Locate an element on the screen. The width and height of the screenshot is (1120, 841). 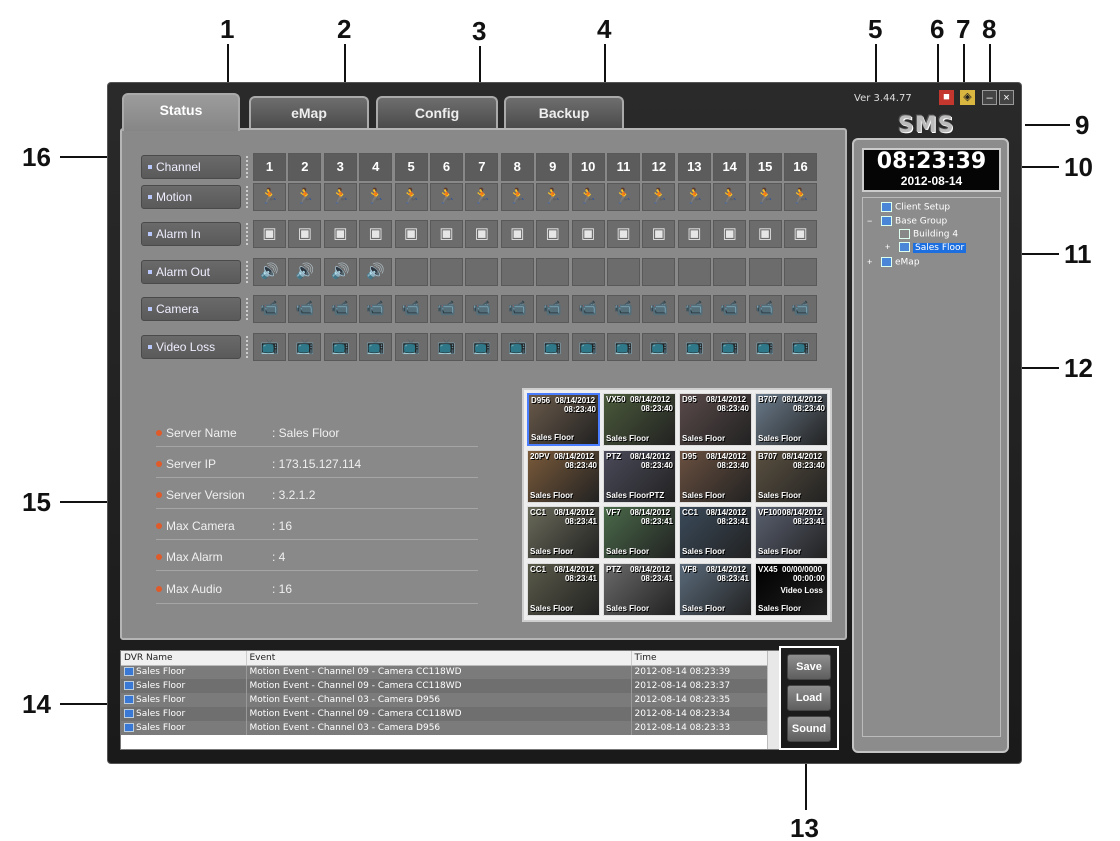
collapse-icon: − is located at coordinates (869, 221).